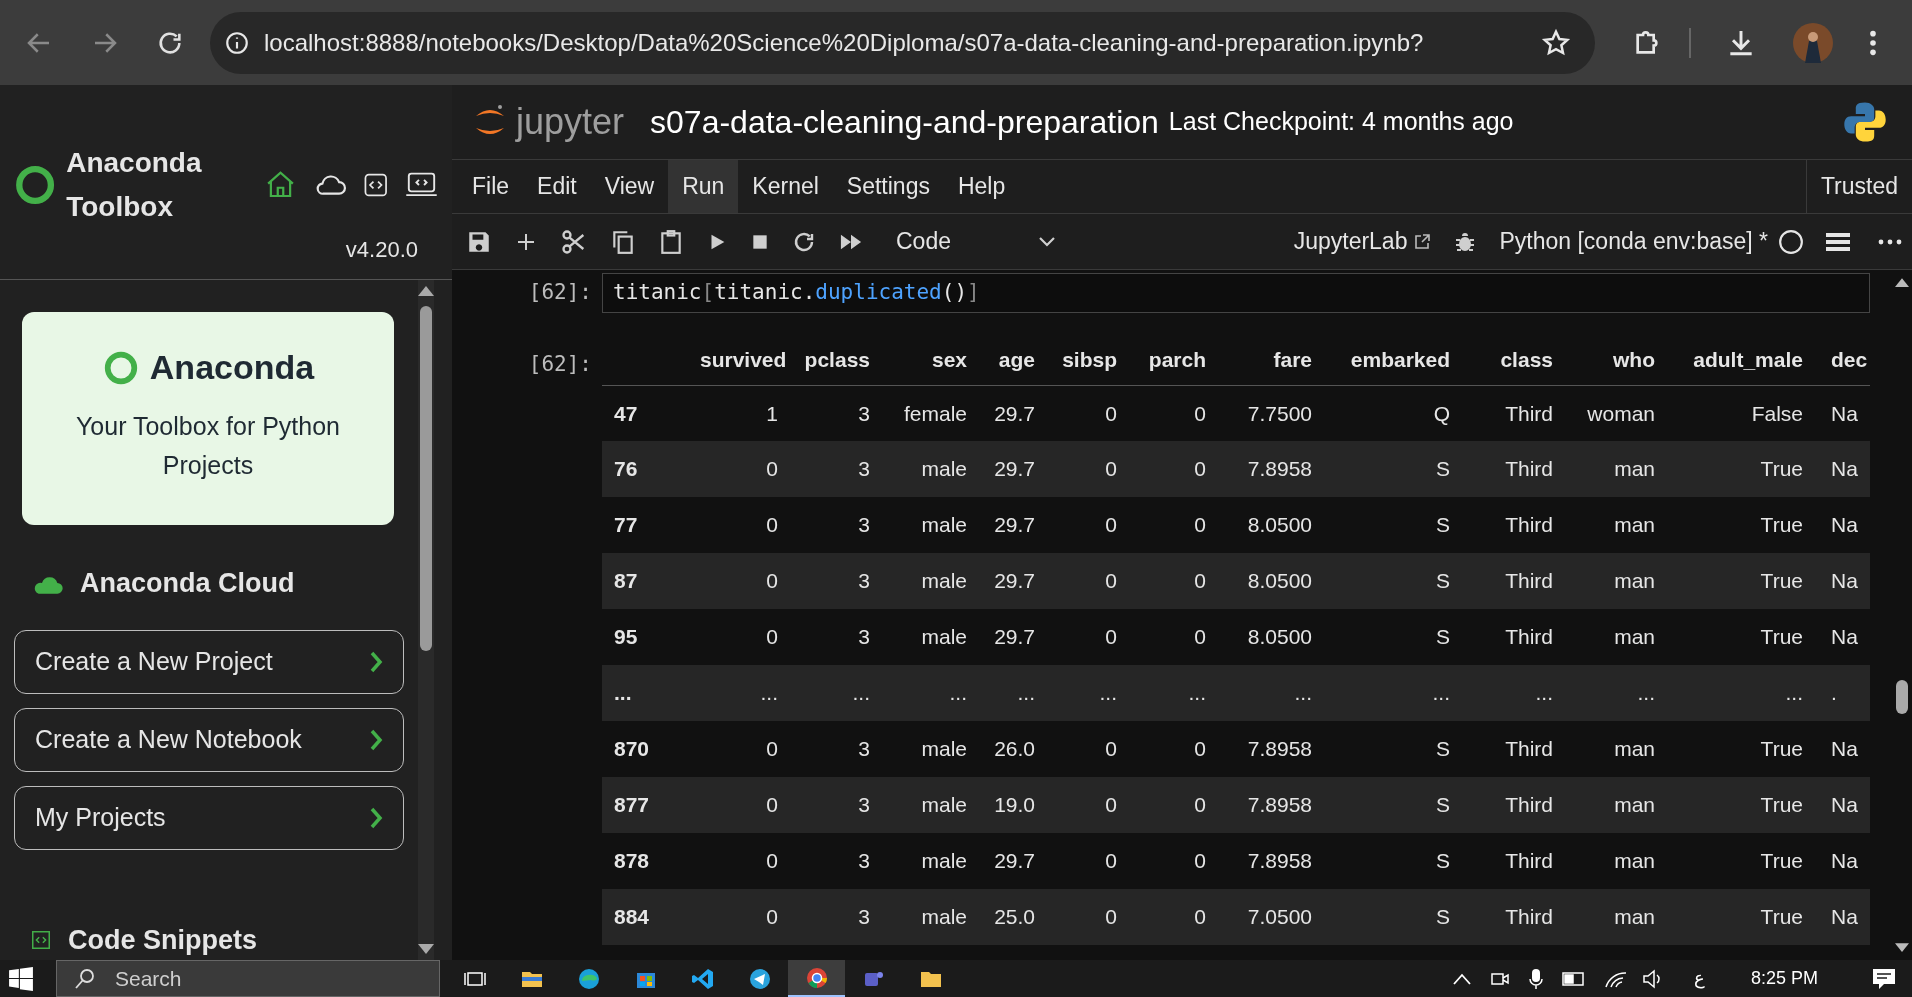 The image size is (1912, 997). Describe the element at coordinates (632, 861) in the screenshot. I see `row-index: 878` at that location.